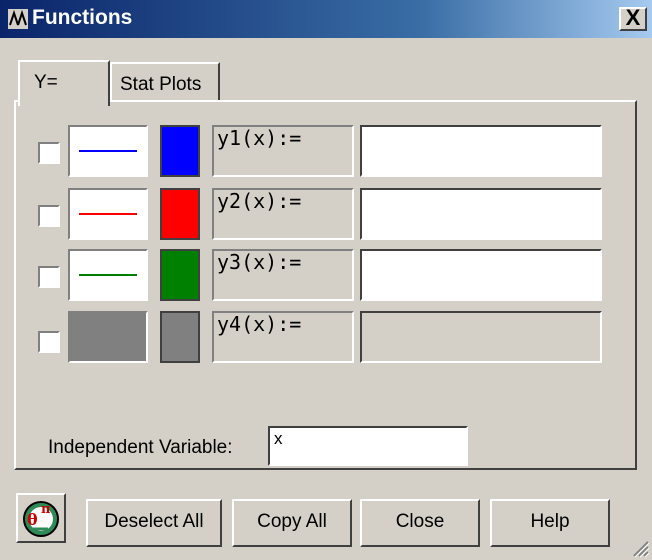 This screenshot has width=652, height=560. What do you see at coordinates (32, 519) in the screenshot?
I see `svg-text: θ` at bounding box center [32, 519].